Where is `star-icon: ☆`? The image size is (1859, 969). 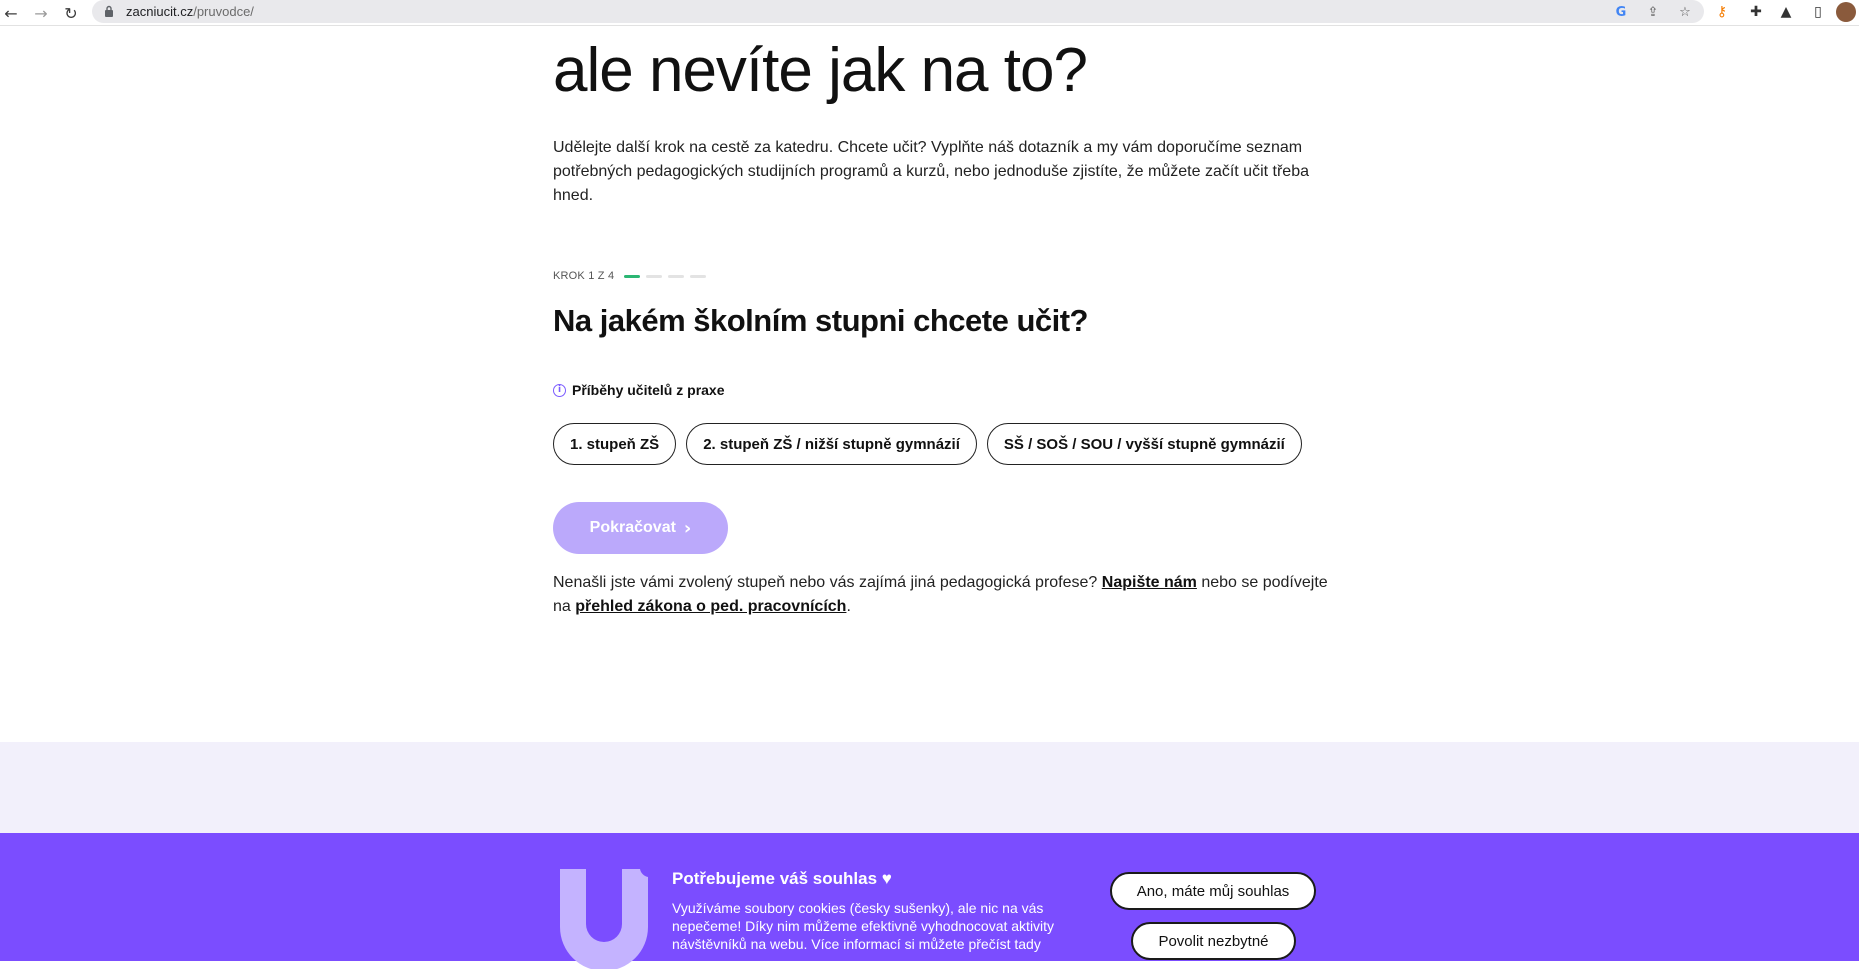 star-icon: ☆ is located at coordinates (1685, 12).